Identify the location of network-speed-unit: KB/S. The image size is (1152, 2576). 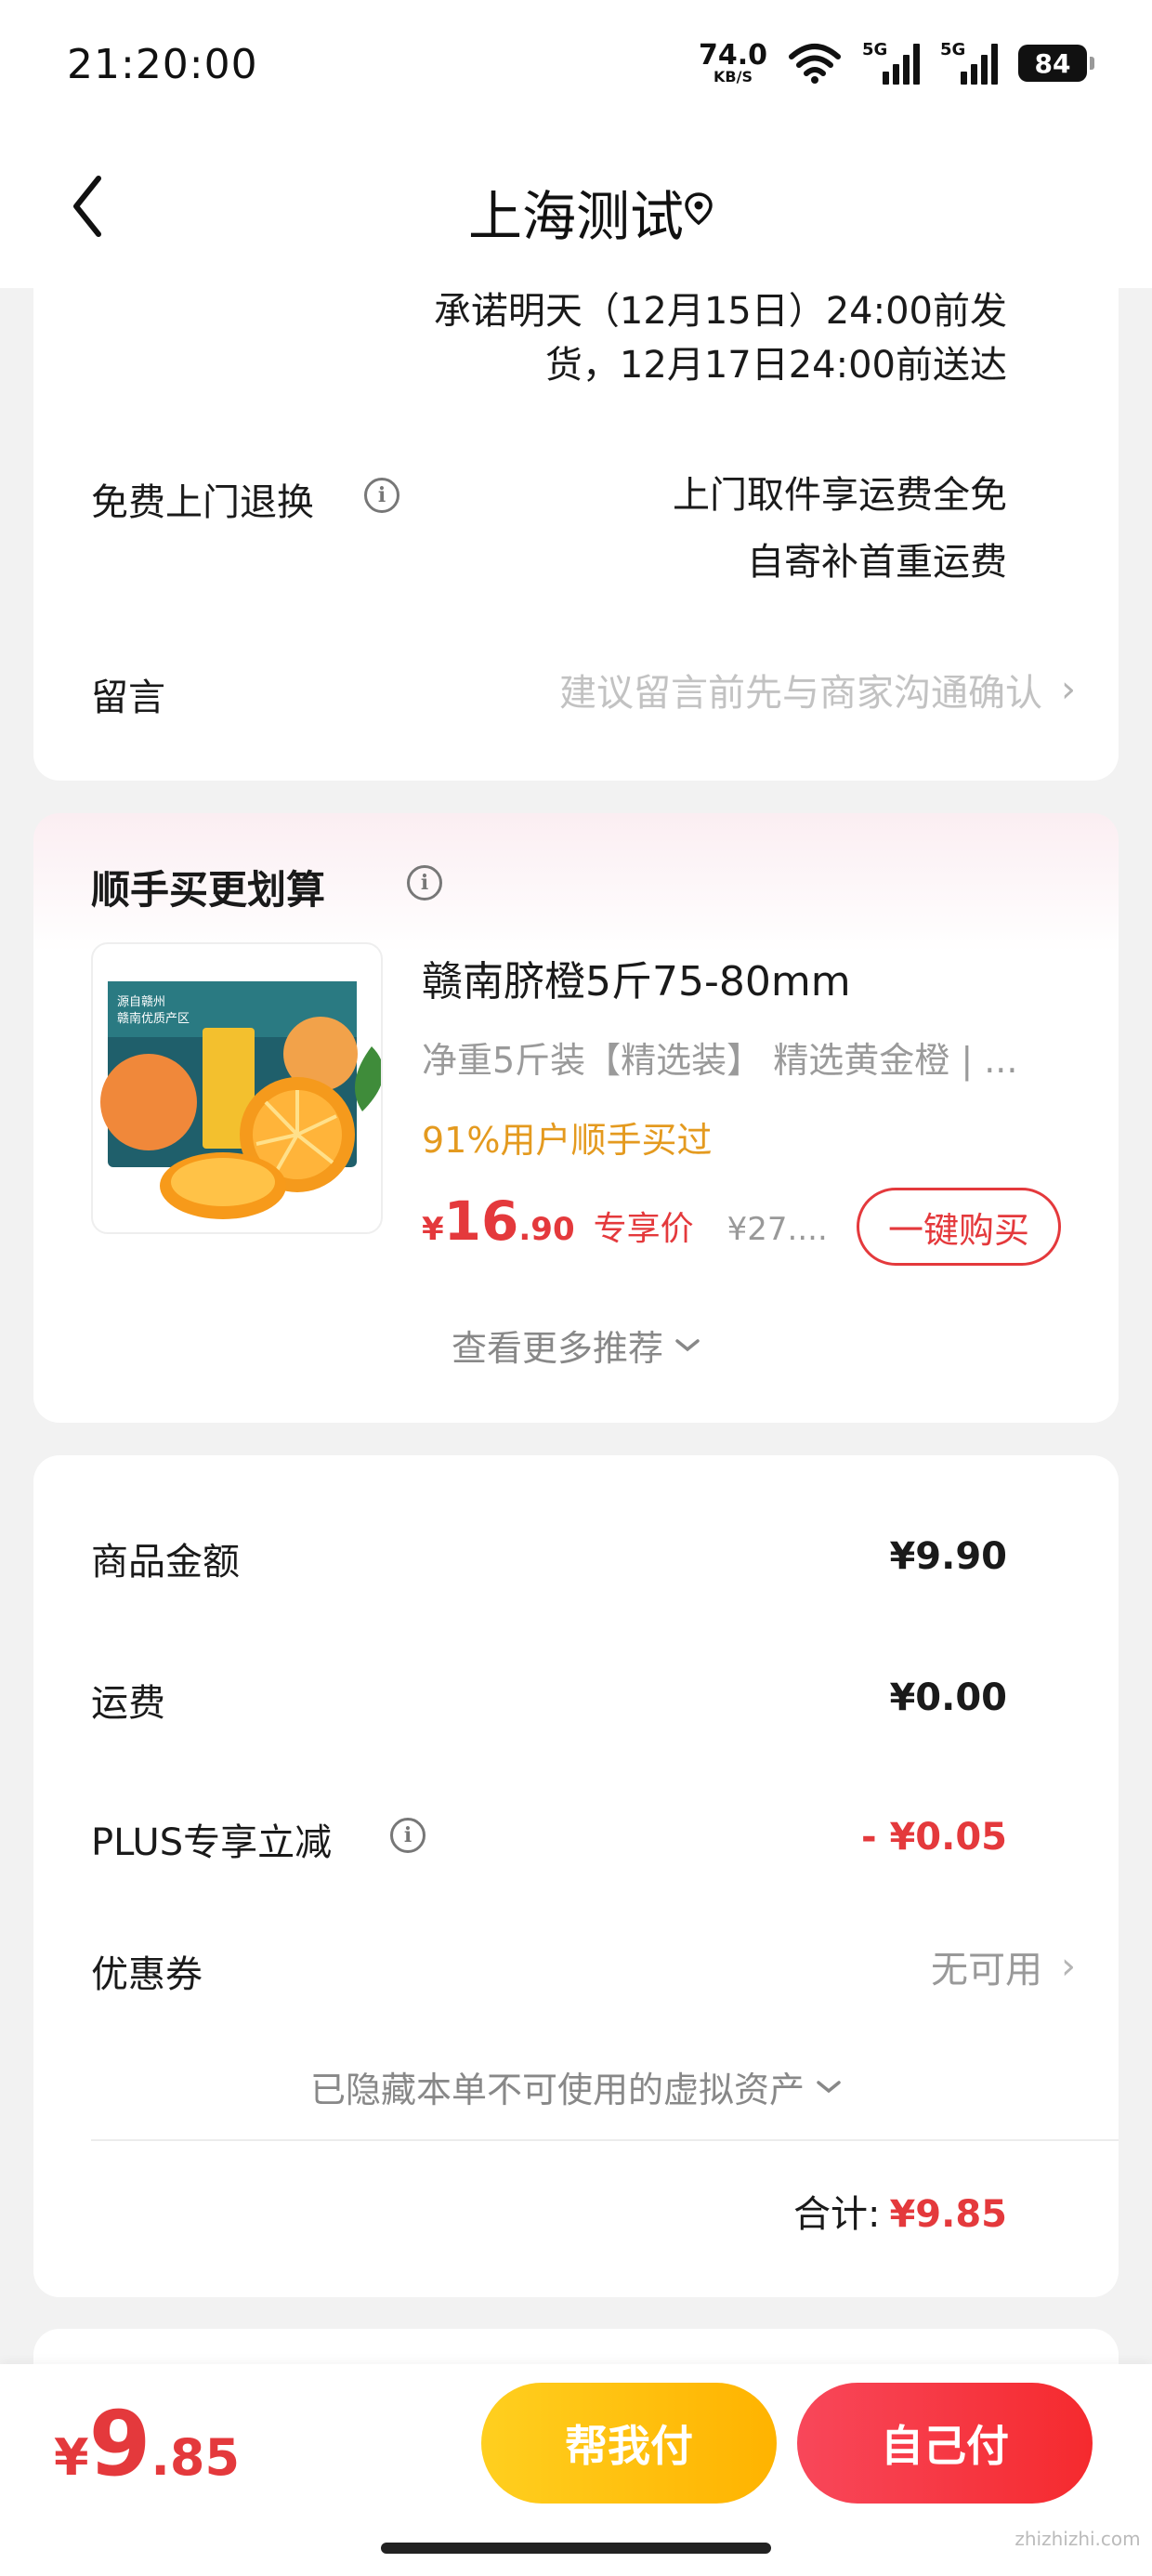
(733, 76).